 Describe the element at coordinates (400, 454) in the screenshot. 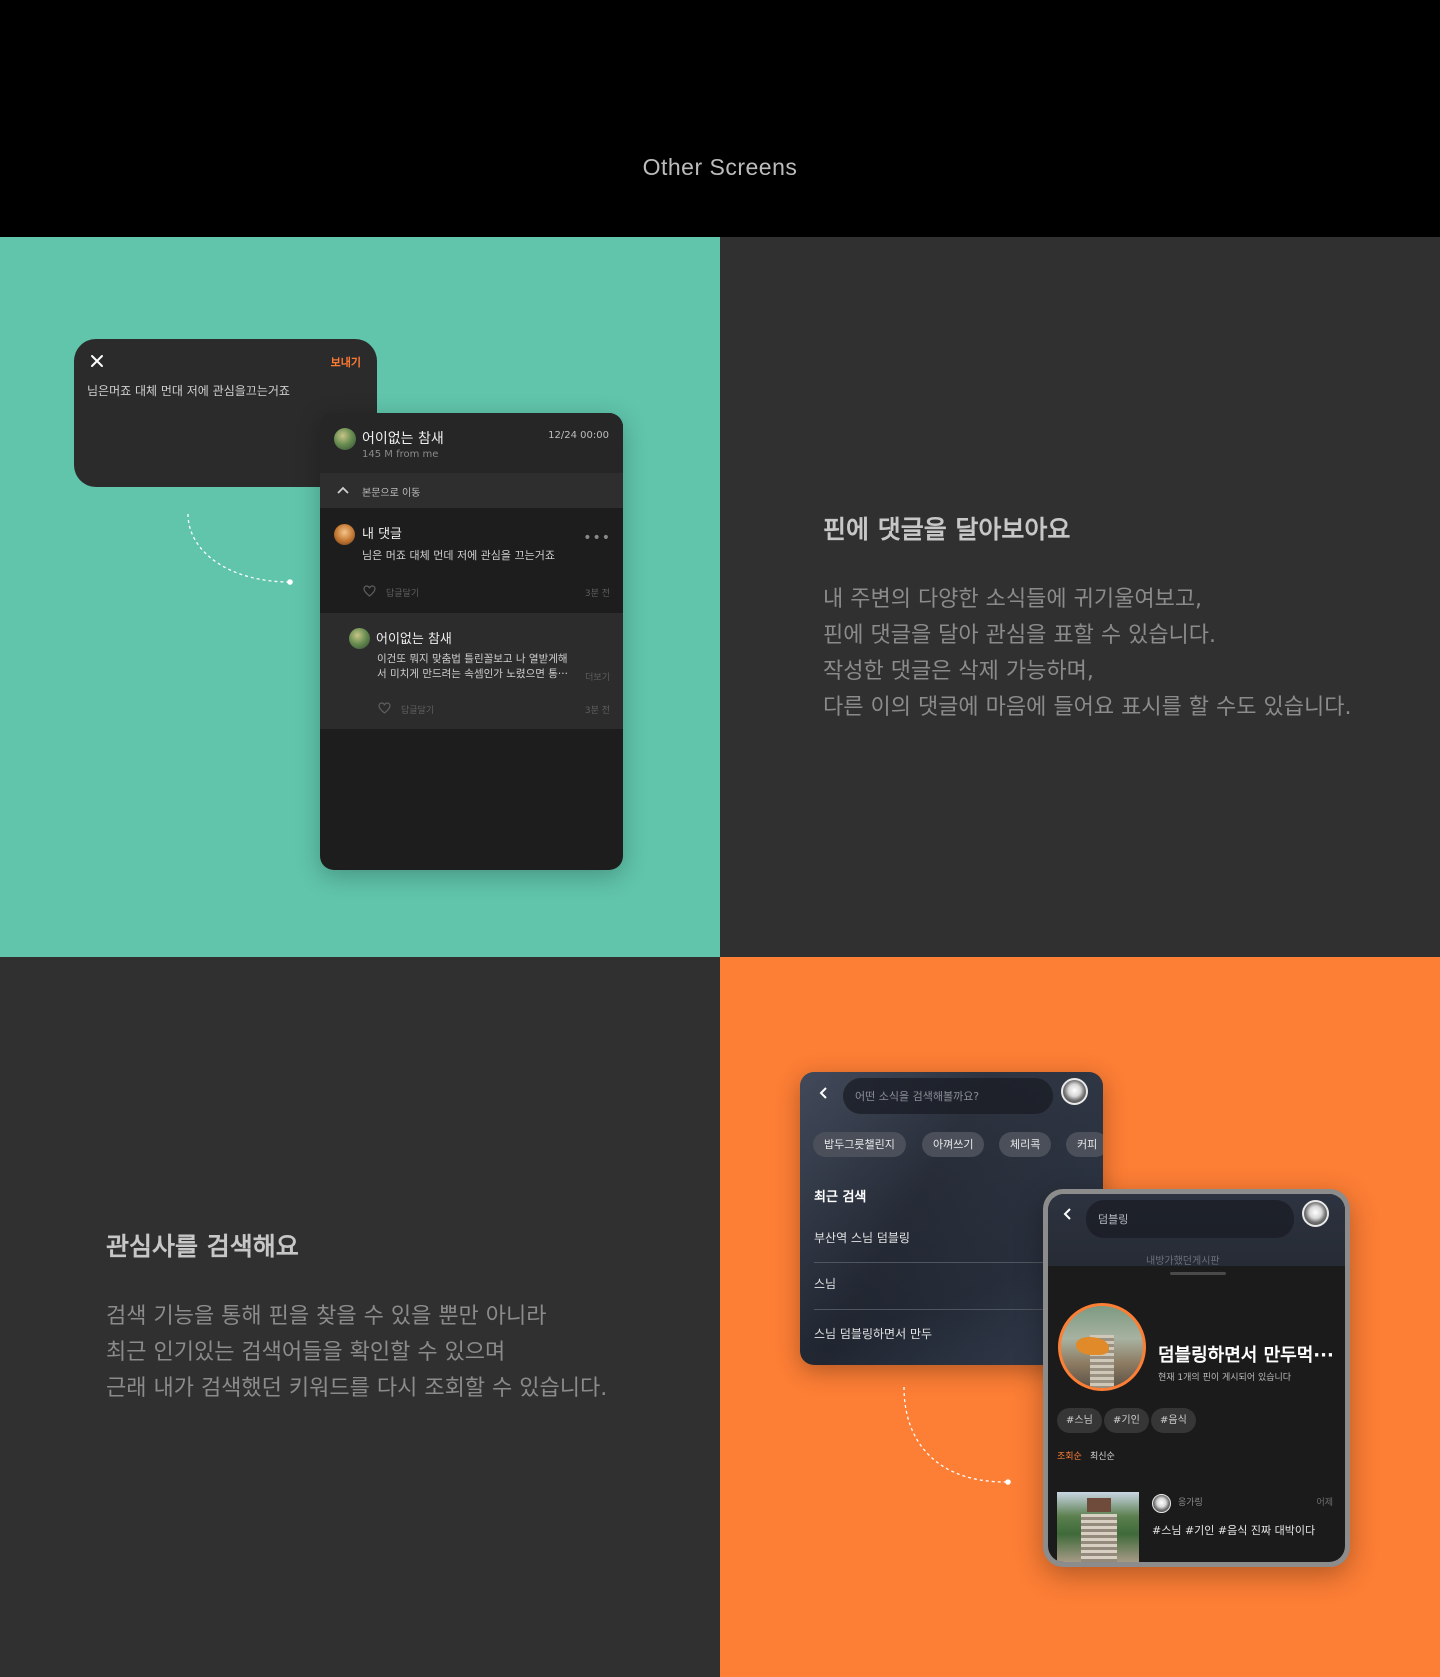

I see `post-distance: 145 M from me` at that location.